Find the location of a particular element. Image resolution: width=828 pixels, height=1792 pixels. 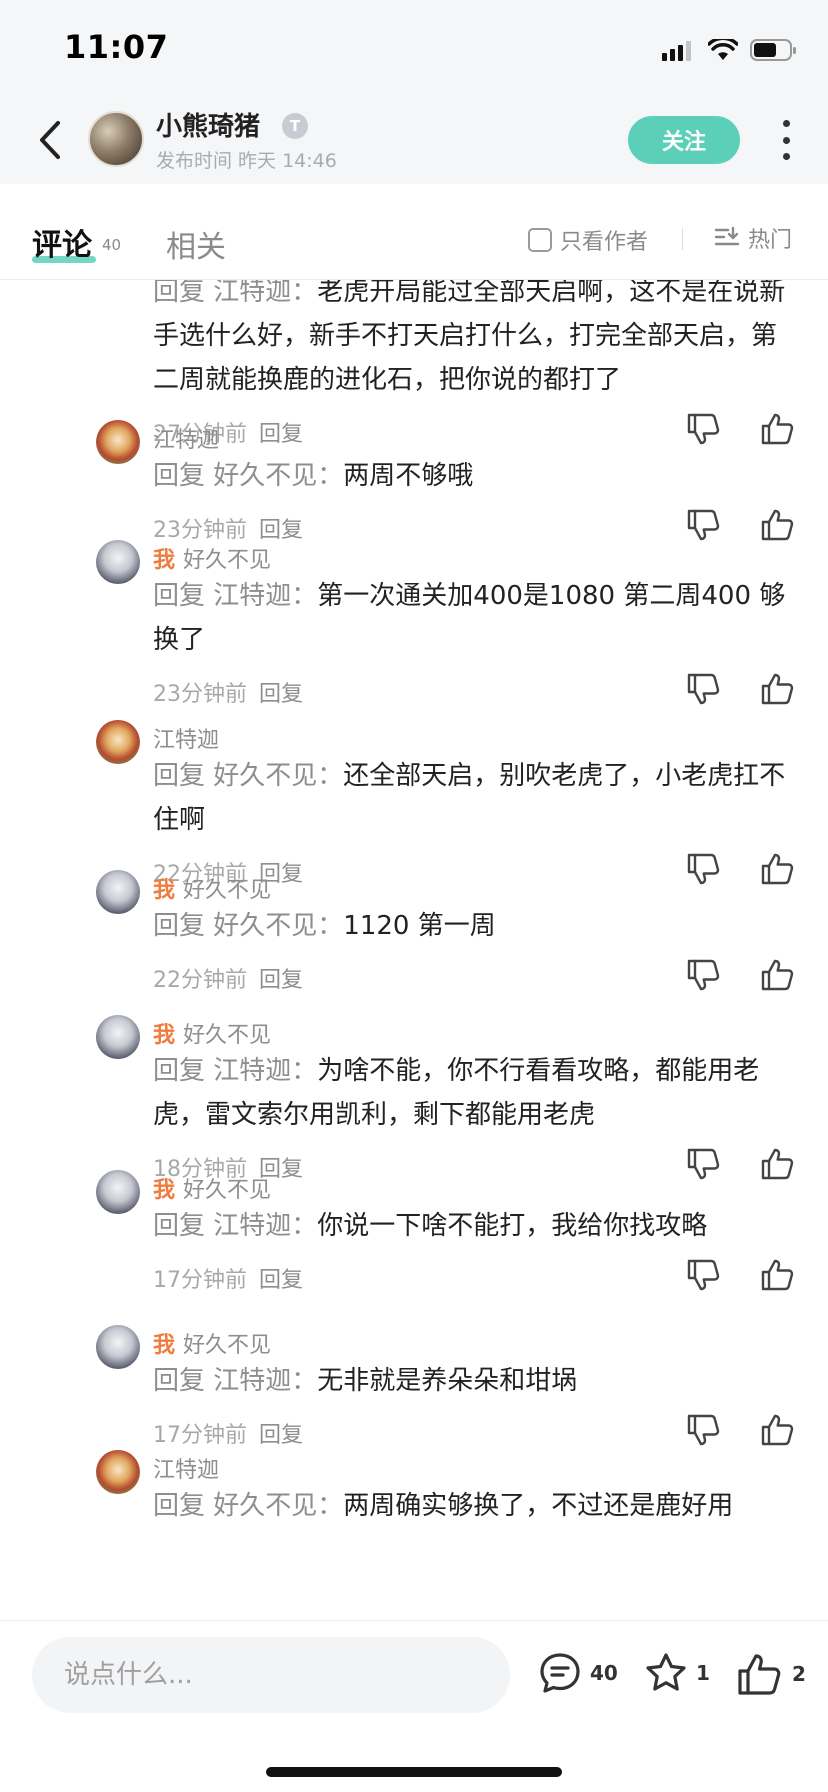

tab-comments: 评论 is located at coordinates (62, 242).